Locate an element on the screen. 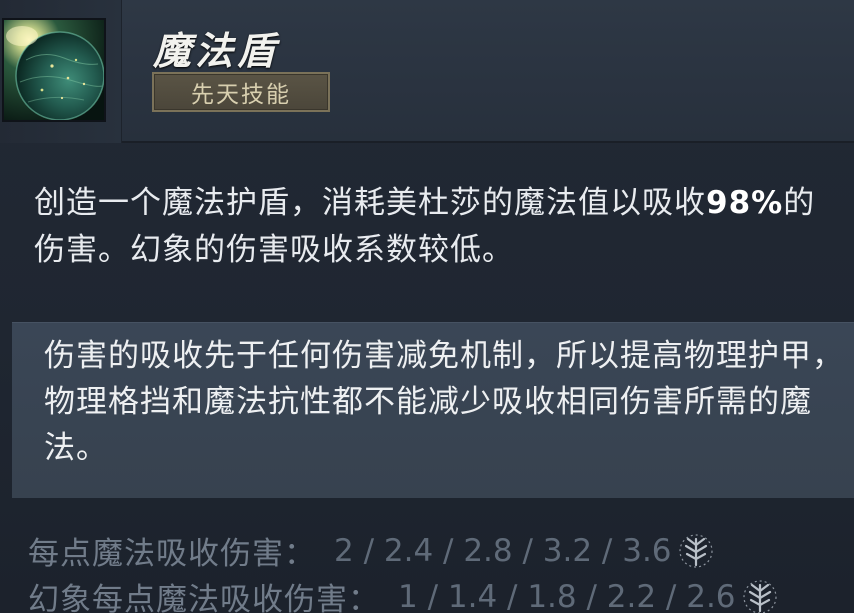 This screenshot has width=854, height=613. stat-row-illusion-damage-per-mana: 幻象每点魔法吸收伤害： 1 / 1.4 / 1.8 / 2.2 / 2.6 is located at coordinates (403, 593).